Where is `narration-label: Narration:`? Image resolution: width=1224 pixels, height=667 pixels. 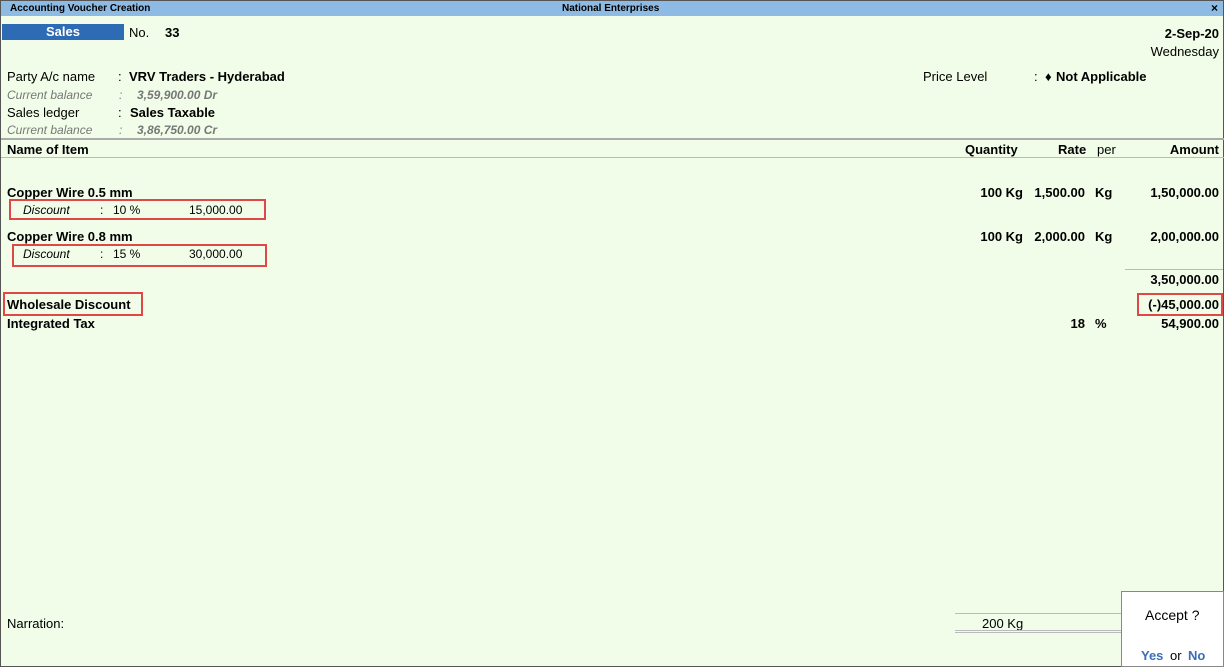 narration-label: Narration: is located at coordinates (36, 623).